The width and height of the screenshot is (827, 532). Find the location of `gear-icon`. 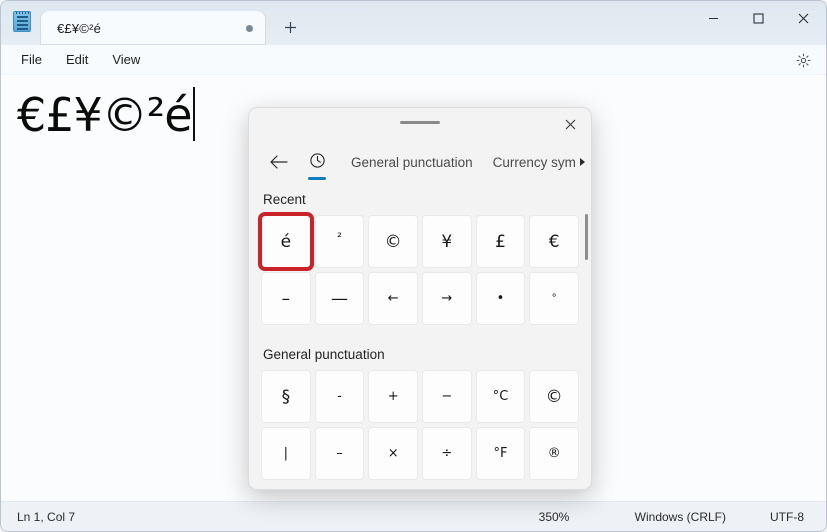

gear-icon is located at coordinates (803, 60).